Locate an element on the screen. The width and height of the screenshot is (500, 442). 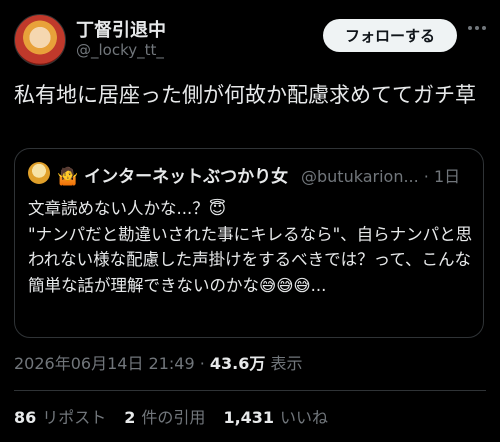
tweet-metadata: 2026年06月14日 21:49 · 43.6万 表示 is located at coordinates (158, 362).